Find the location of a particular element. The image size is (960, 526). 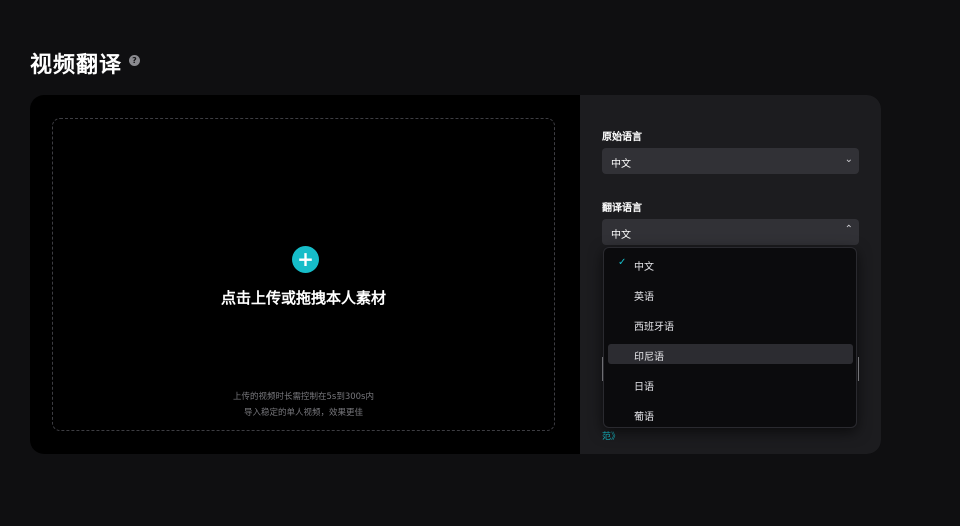

language-option-chinese: ✓ 中文 is located at coordinates (730, 264).